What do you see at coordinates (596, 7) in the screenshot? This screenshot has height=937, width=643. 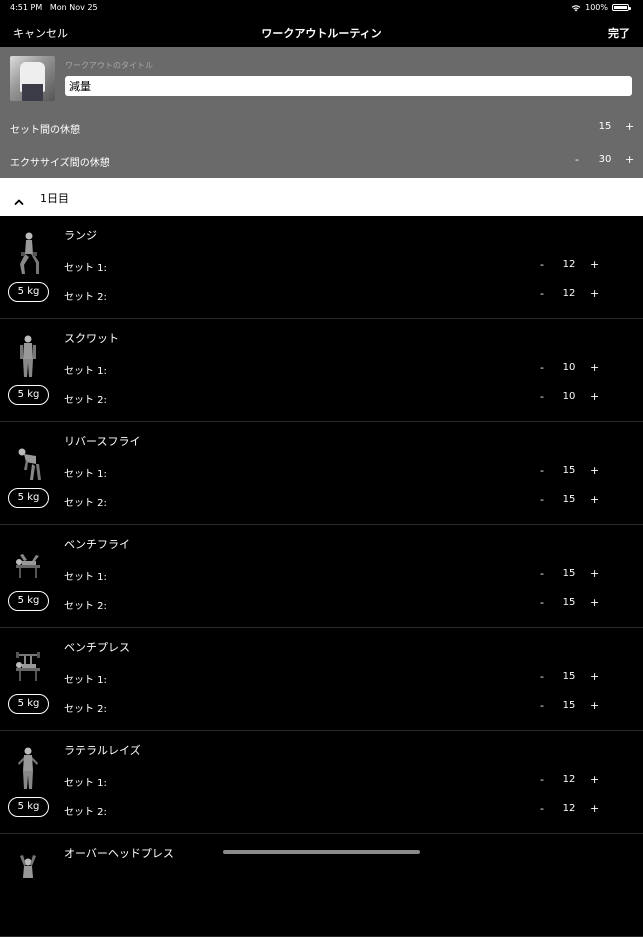 I see `battery-percent: 100%` at bounding box center [596, 7].